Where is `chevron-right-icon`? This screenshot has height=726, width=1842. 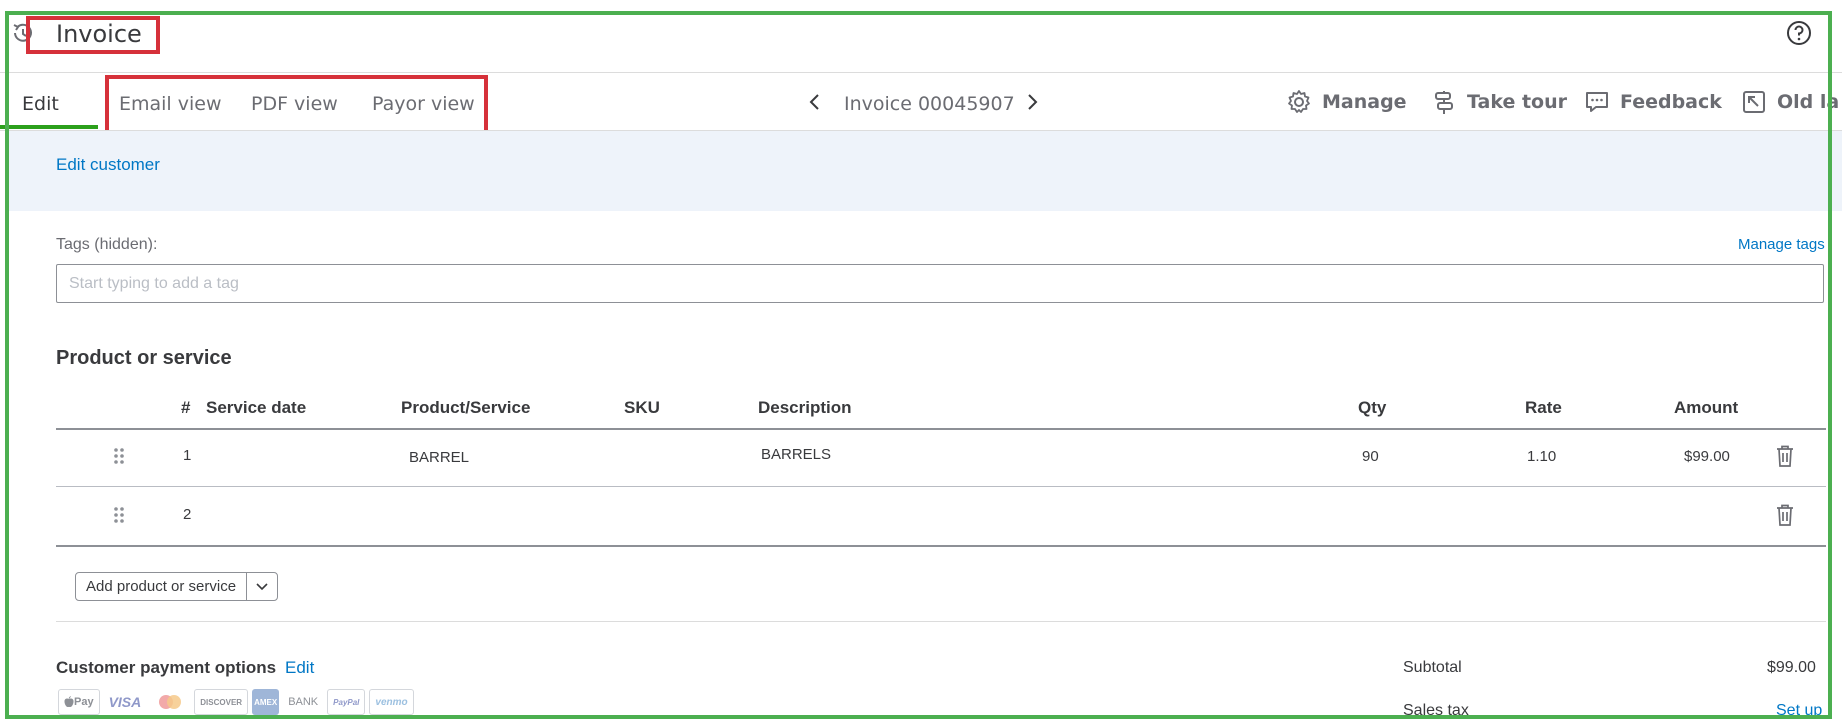 chevron-right-icon is located at coordinates (1032, 102).